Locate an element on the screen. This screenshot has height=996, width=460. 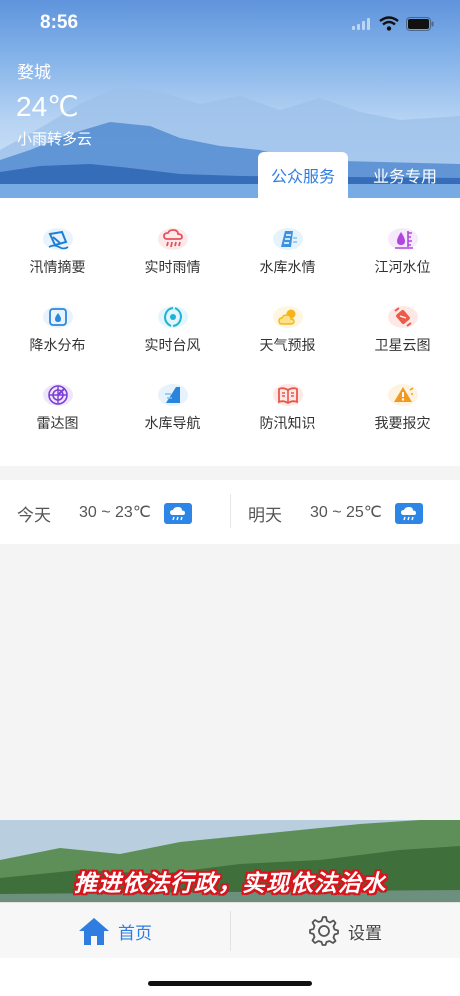
tabbar-home-label: 首页 is located at coordinates (135, 933).